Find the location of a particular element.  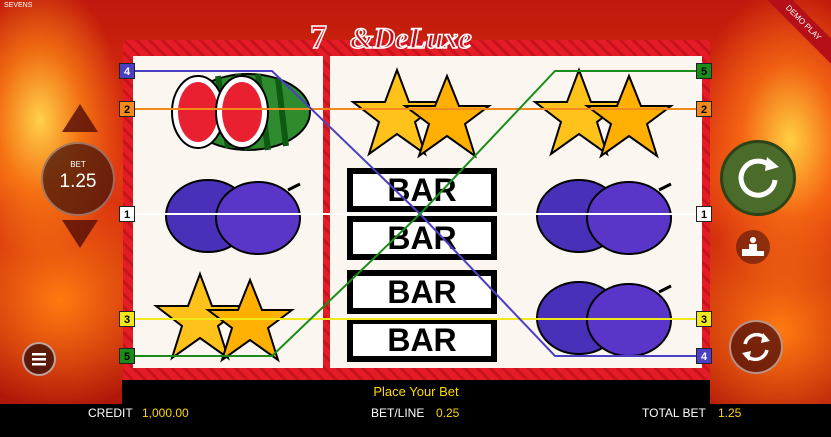

leaderboard-button is located at coordinates (753, 247).